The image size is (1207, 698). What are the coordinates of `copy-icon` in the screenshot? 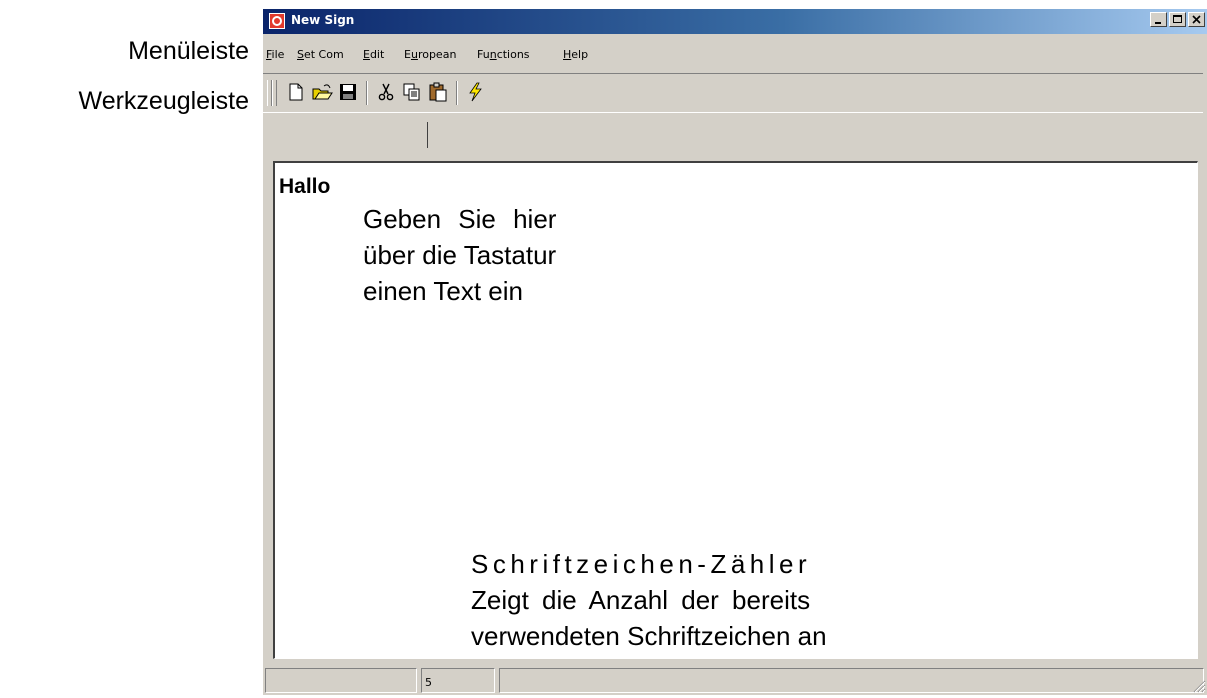 It's located at (412, 92).